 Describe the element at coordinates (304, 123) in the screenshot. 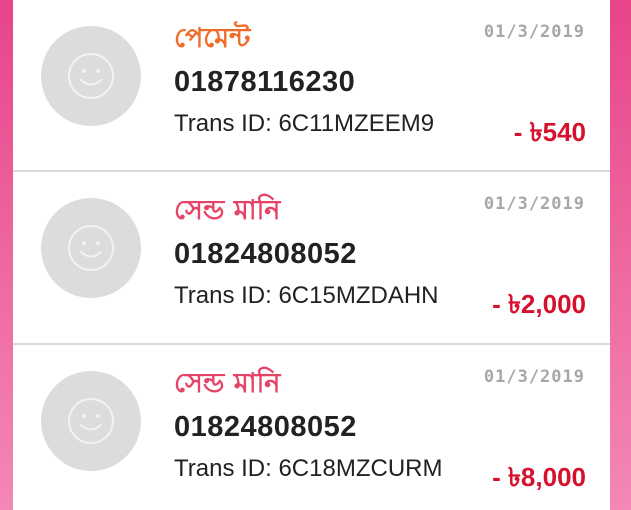

I see `trans-id: Trans ID: 6C11MZEEM9` at that location.